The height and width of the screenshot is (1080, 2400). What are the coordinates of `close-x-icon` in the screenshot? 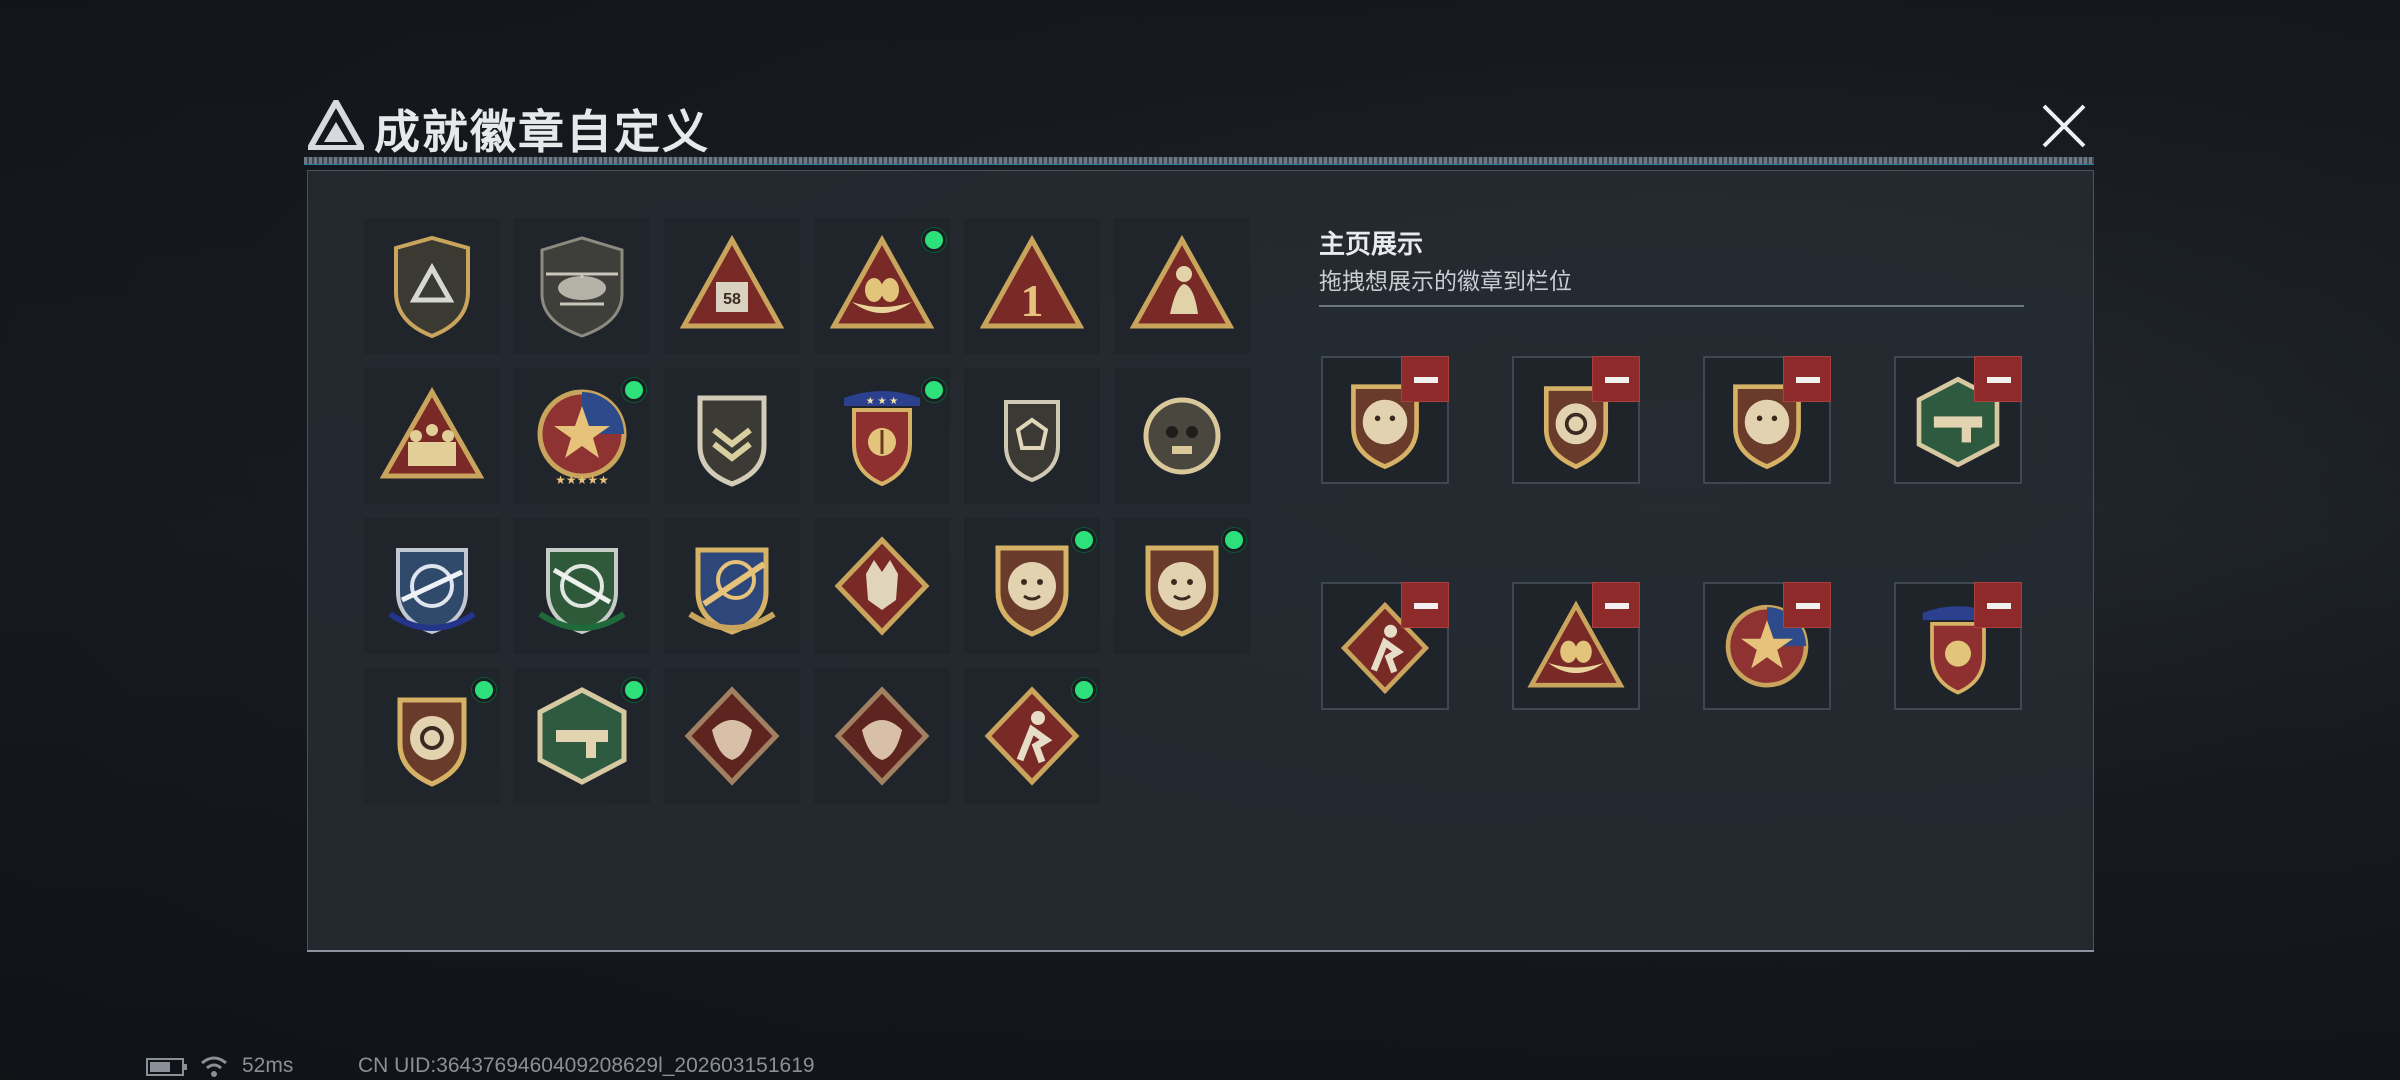 It's located at (2064, 126).